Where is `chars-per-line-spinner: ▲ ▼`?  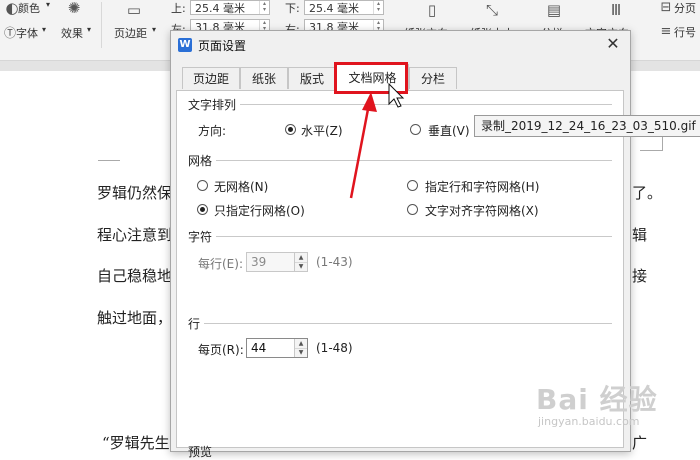
chars-per-line-spinner: ▲ ▼ is located at coordinates (300, 262).